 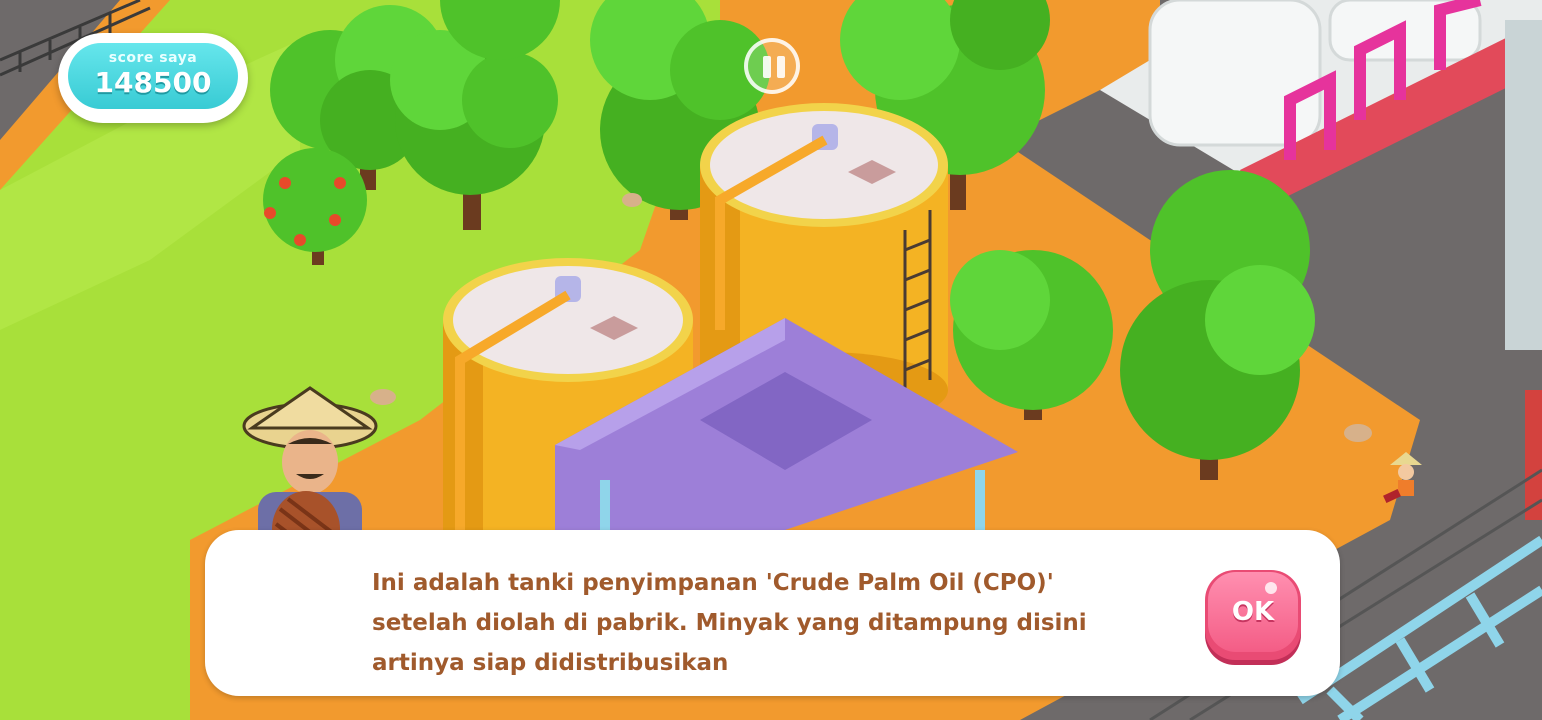 What do you see at coordinates (1271, 588) in the screenshot?
I see `ok-gloss` at bounding box center [1271, 588].